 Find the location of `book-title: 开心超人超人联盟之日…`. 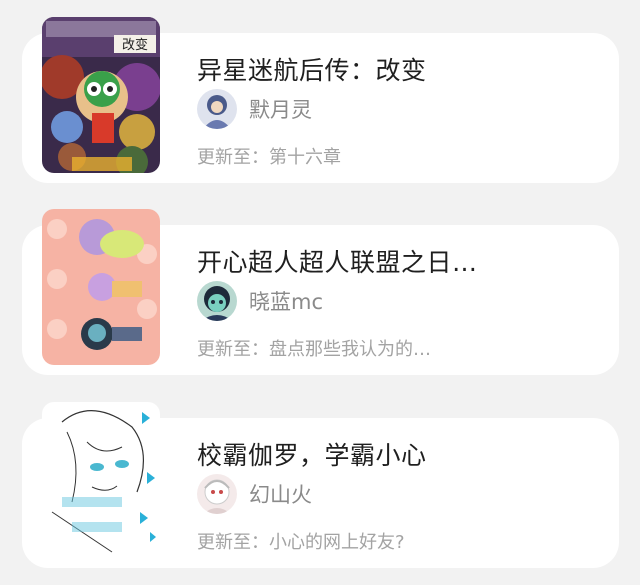

book-title: 开心超人超人联盟之日… is located at coordinates (337, 261).